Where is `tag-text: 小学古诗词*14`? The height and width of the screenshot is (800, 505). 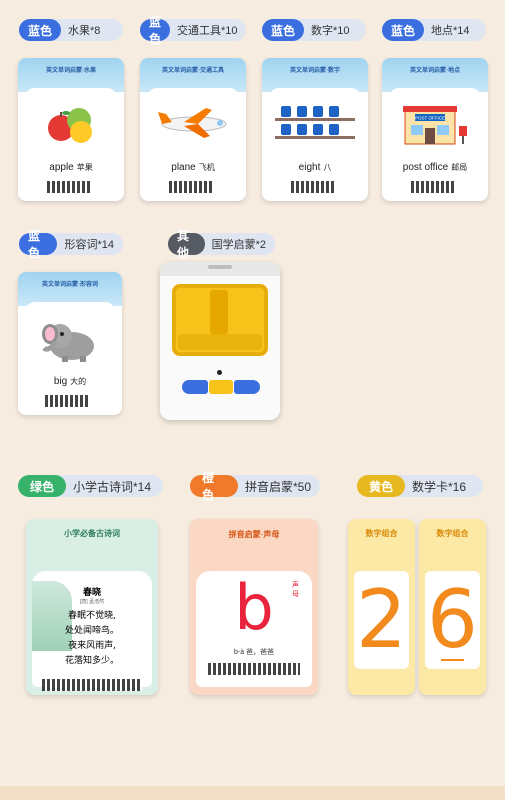
tag-text: 小学古诗词*14 is located at coordinates (112, 486).